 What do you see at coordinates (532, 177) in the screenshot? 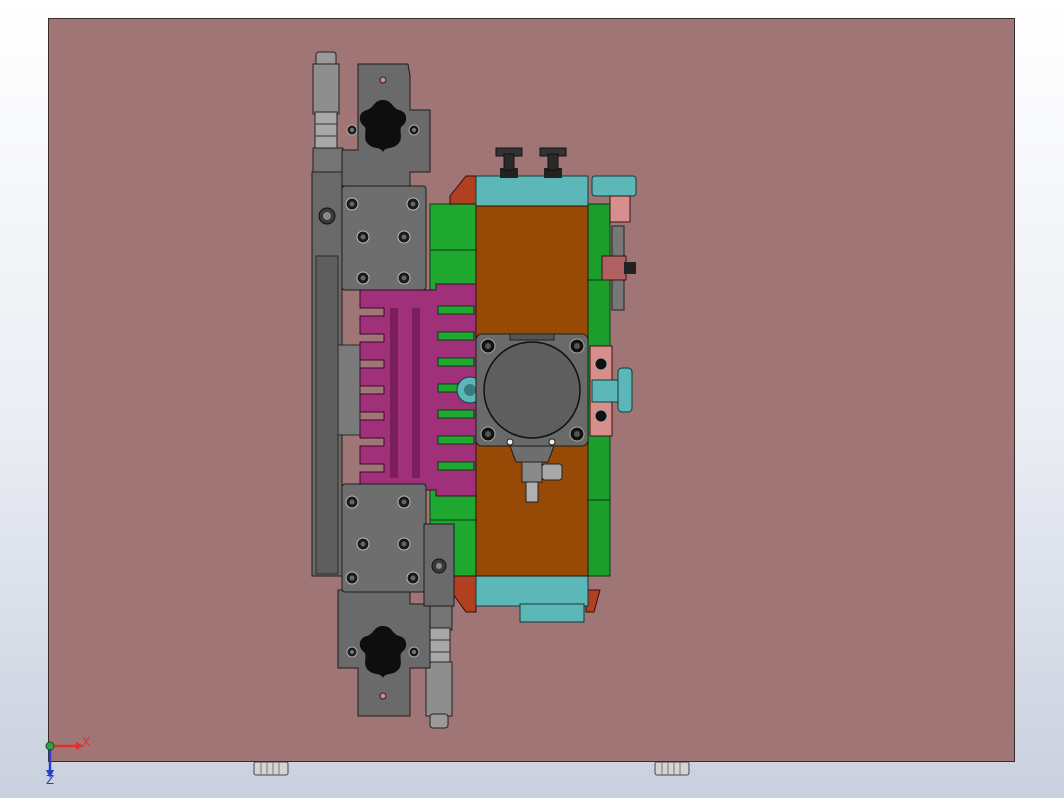
I see `teal-end-block-top` at bounding box center [532, 177].